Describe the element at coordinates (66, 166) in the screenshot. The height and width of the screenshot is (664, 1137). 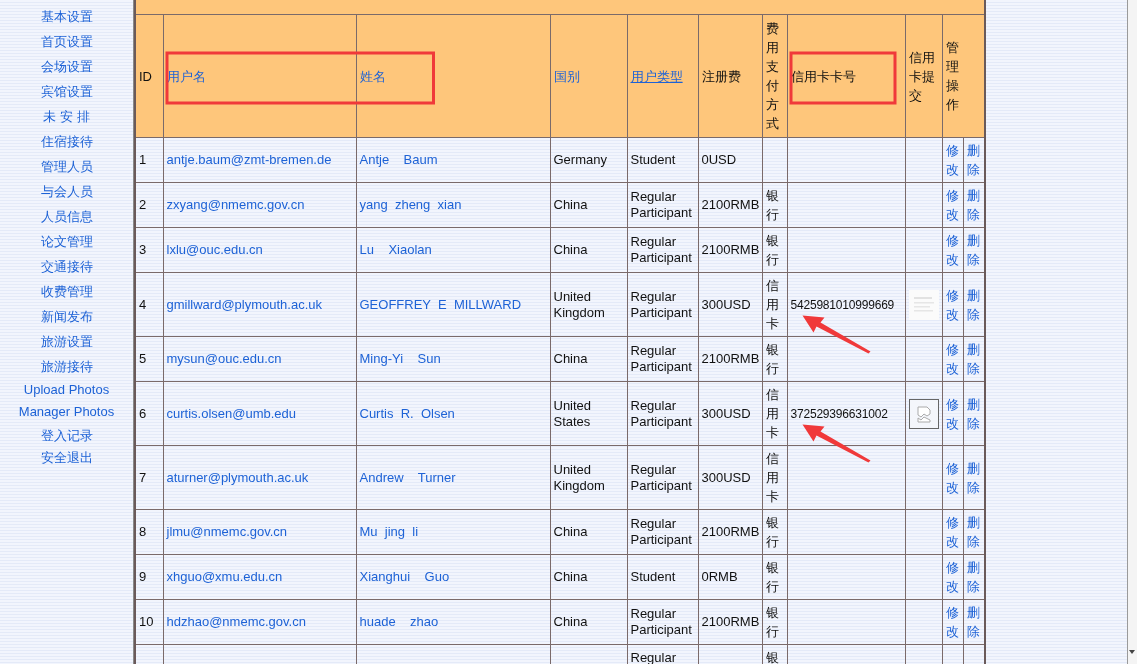
I see `sidebar-link: 管理人员` at that location.